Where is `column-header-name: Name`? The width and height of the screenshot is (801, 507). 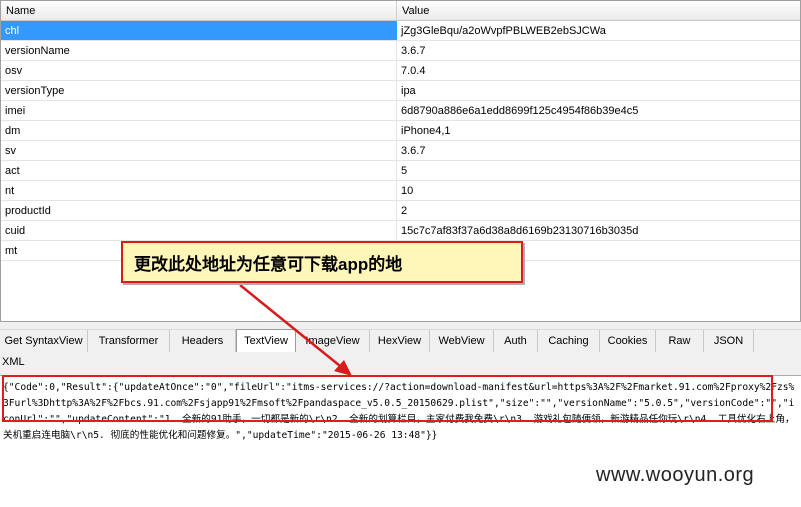 column-header-name: Name is located at coordinates (199, 10).